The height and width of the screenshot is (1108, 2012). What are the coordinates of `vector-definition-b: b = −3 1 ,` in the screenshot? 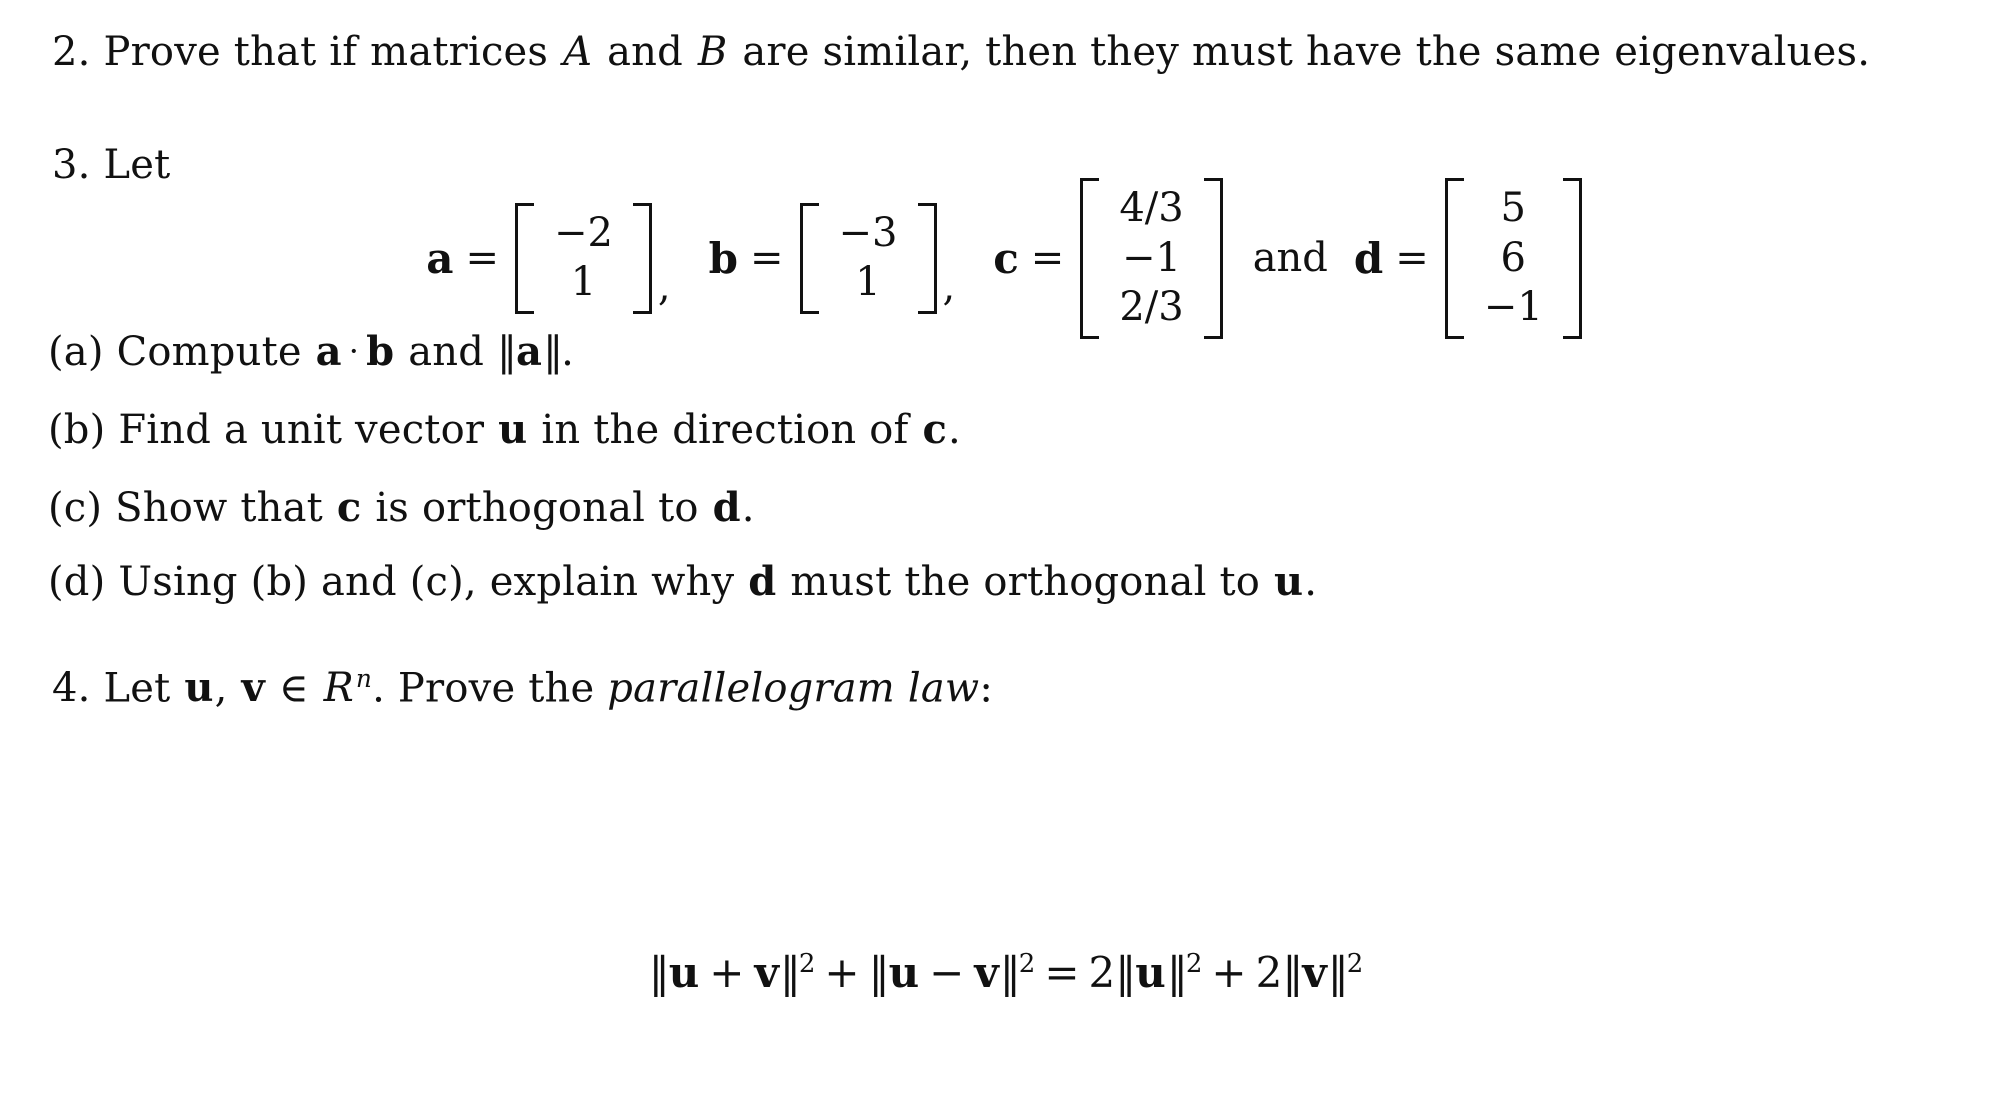 It's located at (834, 258).